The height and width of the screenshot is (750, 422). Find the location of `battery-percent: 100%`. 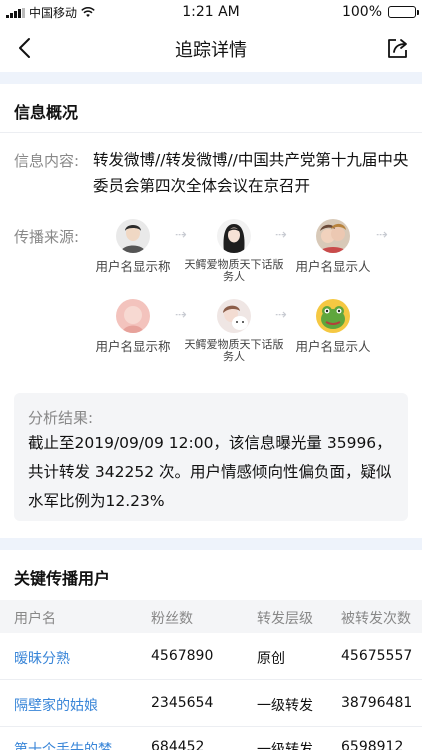

battery-percent: 100% is located at coordinates (361, 12).